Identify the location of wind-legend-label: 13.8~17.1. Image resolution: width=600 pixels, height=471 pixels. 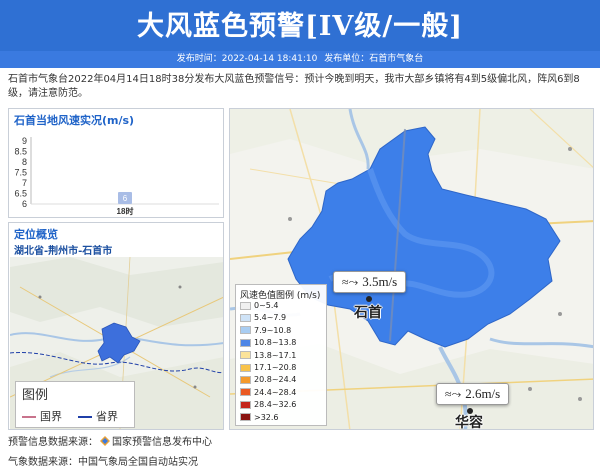
(275, 355).